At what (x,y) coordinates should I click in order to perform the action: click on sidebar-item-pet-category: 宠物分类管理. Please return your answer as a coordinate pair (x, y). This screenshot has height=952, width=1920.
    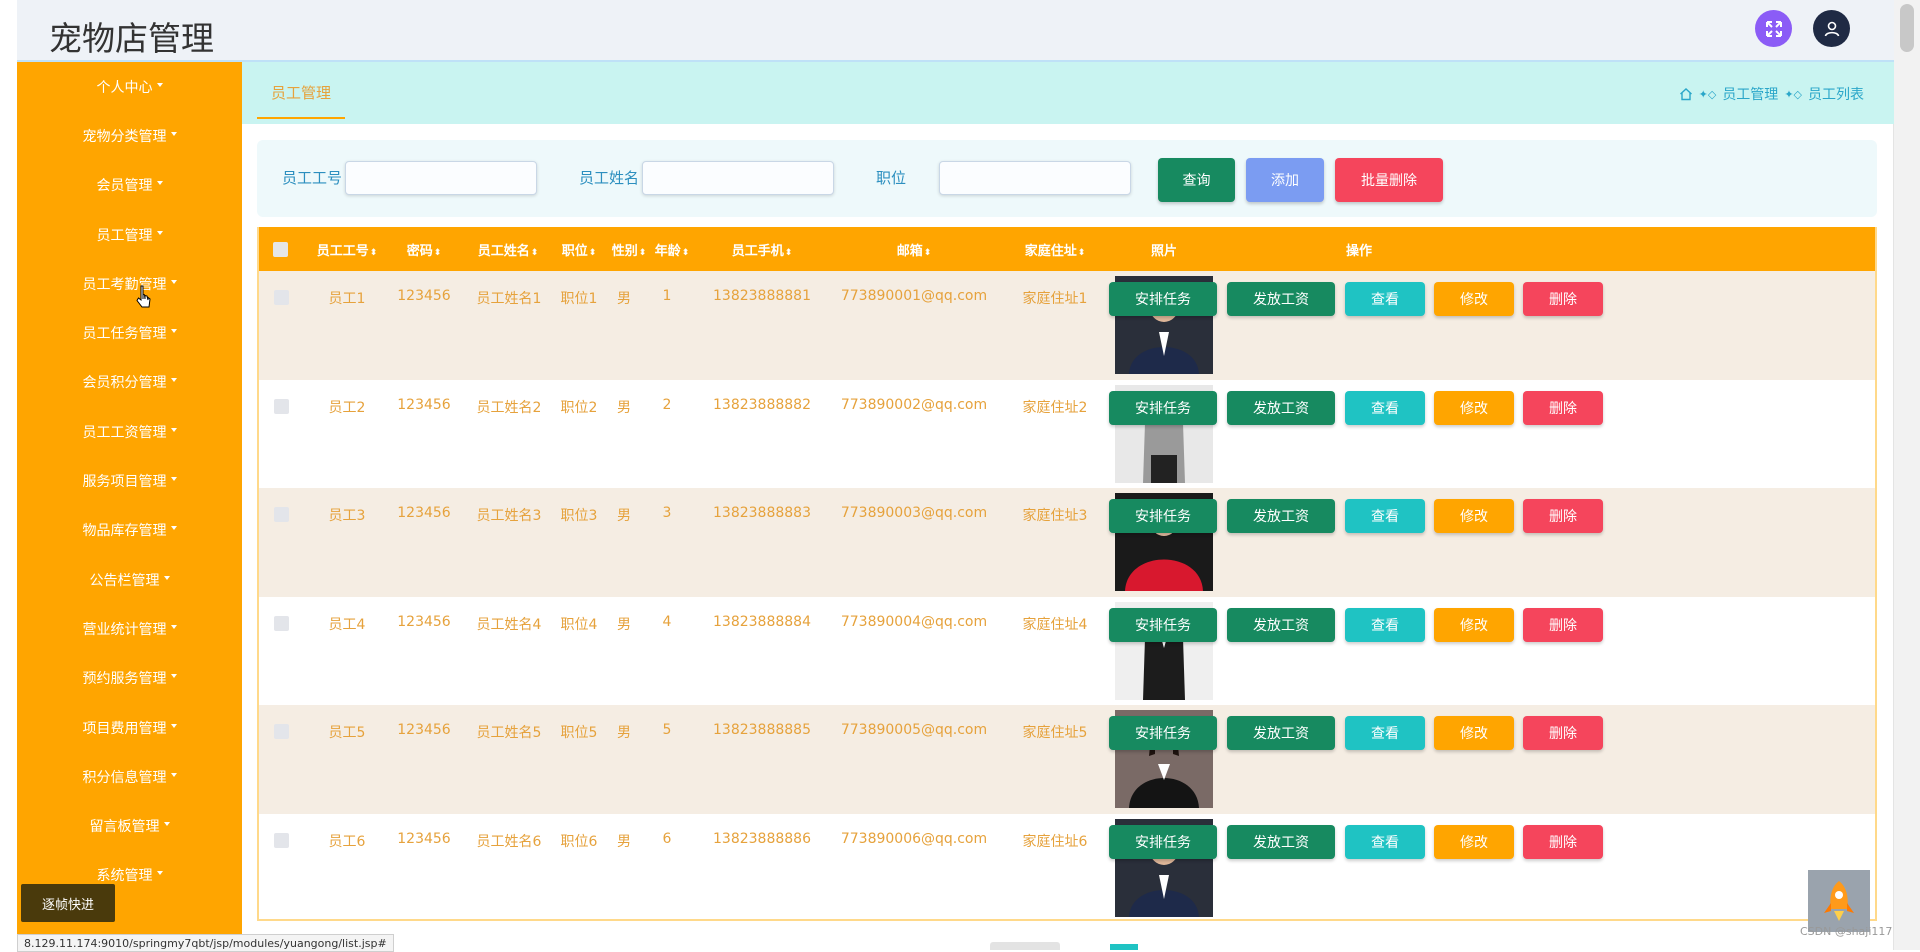
    Looking at the image, I should click on (129, 135).